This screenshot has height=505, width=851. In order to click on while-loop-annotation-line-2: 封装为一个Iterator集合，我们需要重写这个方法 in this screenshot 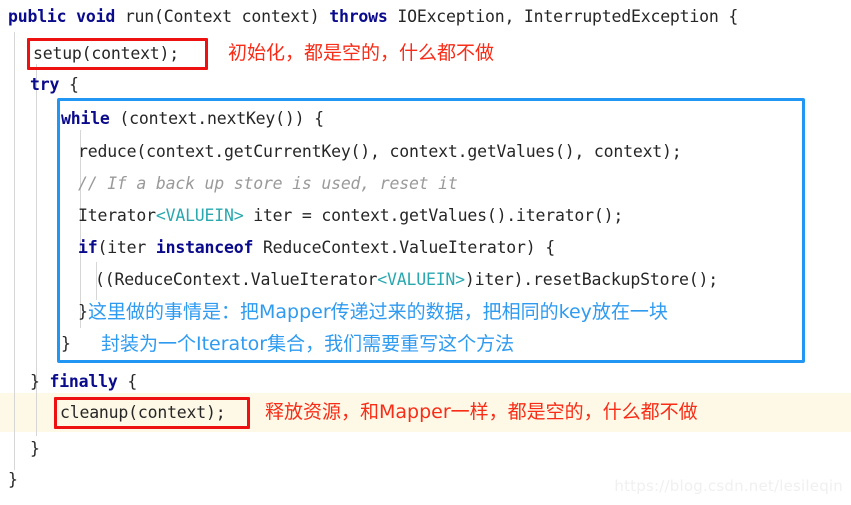, I will do `click(308, 344)`.